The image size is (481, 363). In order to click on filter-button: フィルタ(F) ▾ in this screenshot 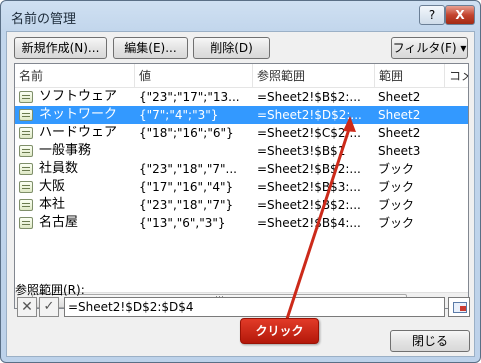, I will do `click(429, 48)`.